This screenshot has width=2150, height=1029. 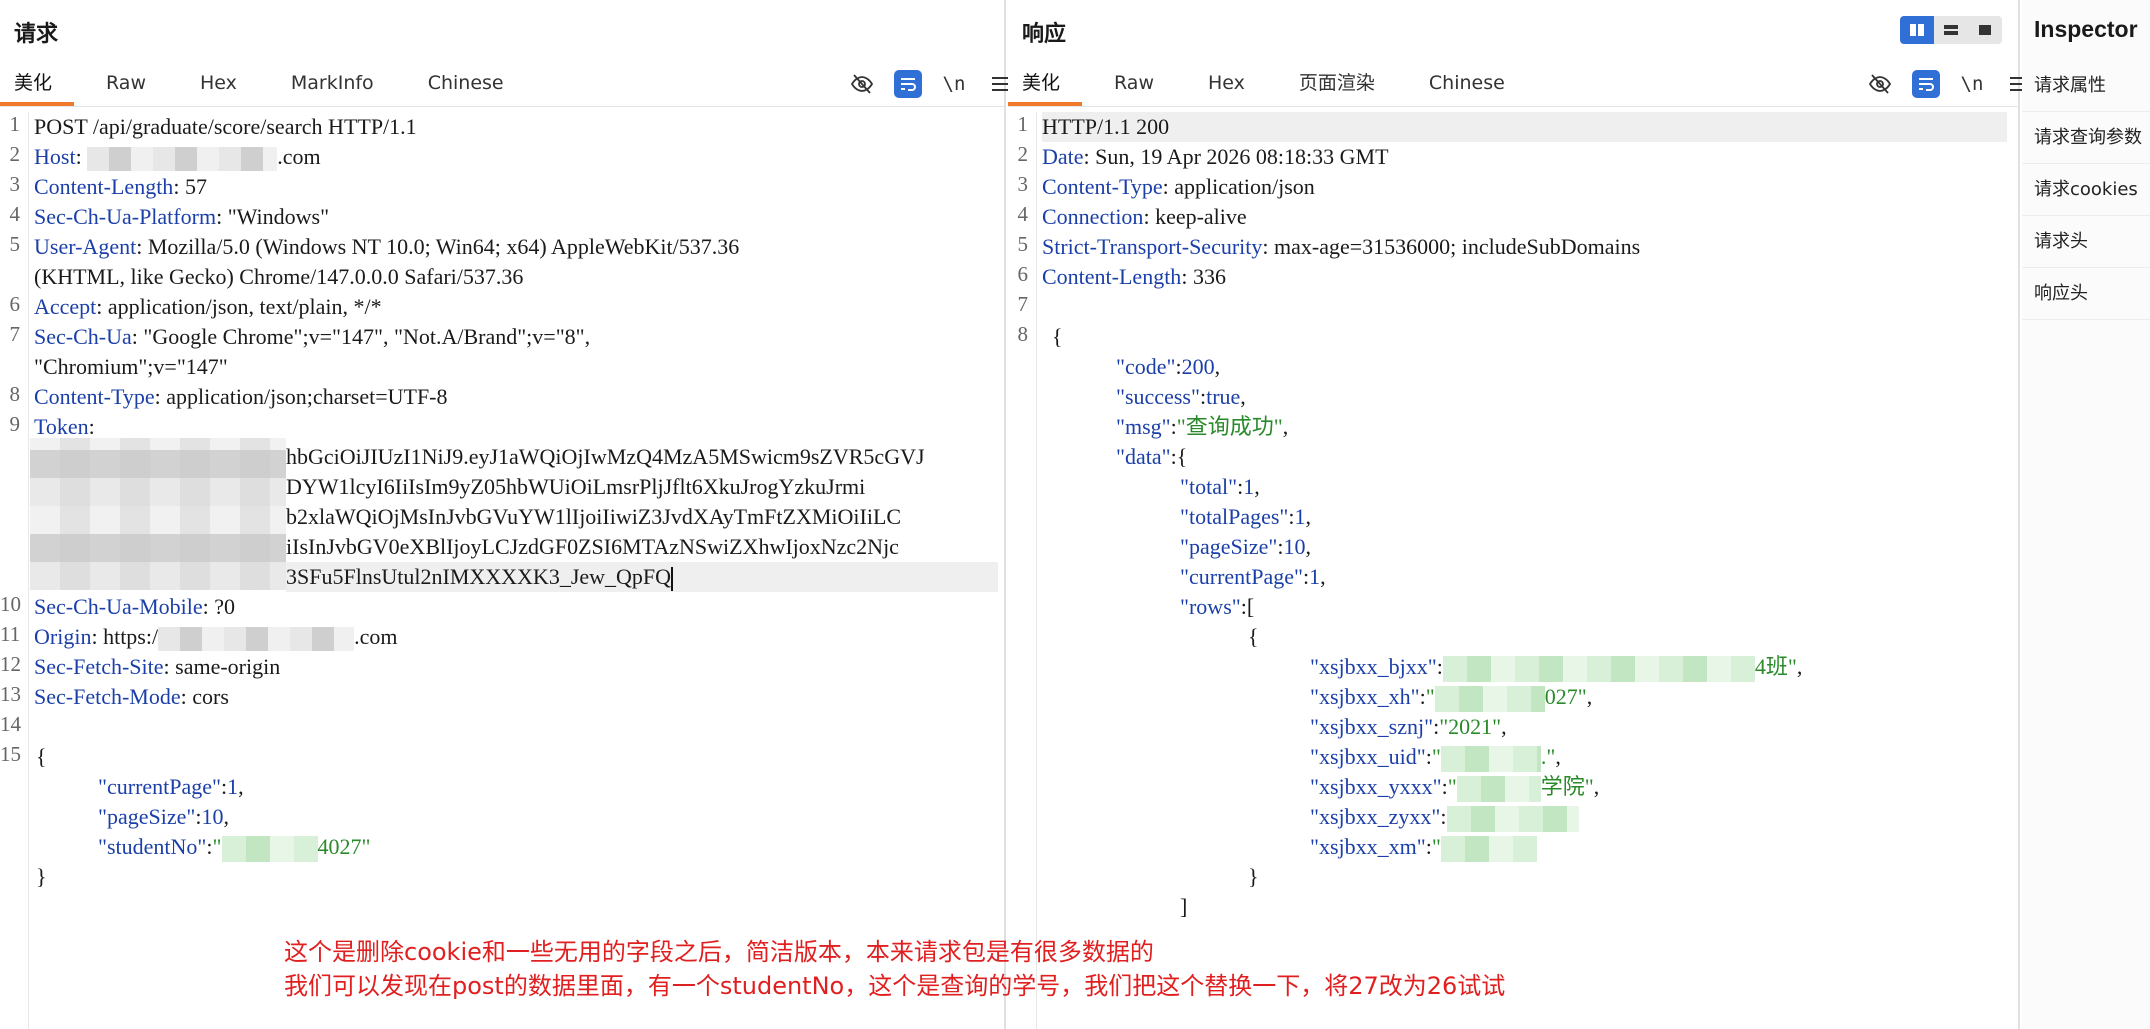 I want to click on req-tab-hex: Hex, so click(x=222, y=88).